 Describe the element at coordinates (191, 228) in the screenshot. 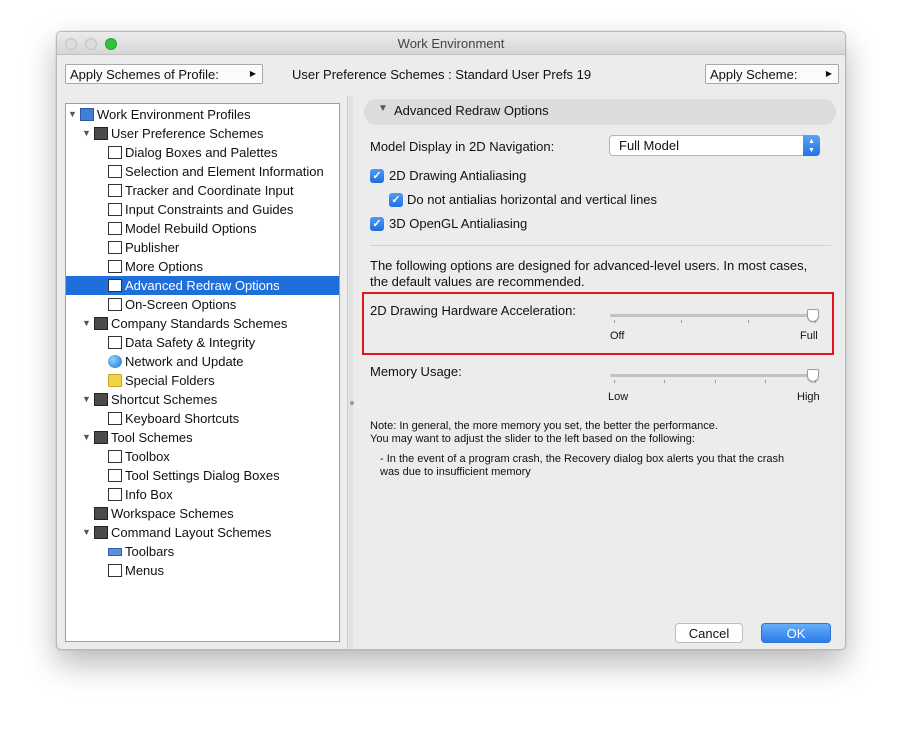

I see `tree-item-label: Model Rebuild Options` at that location.